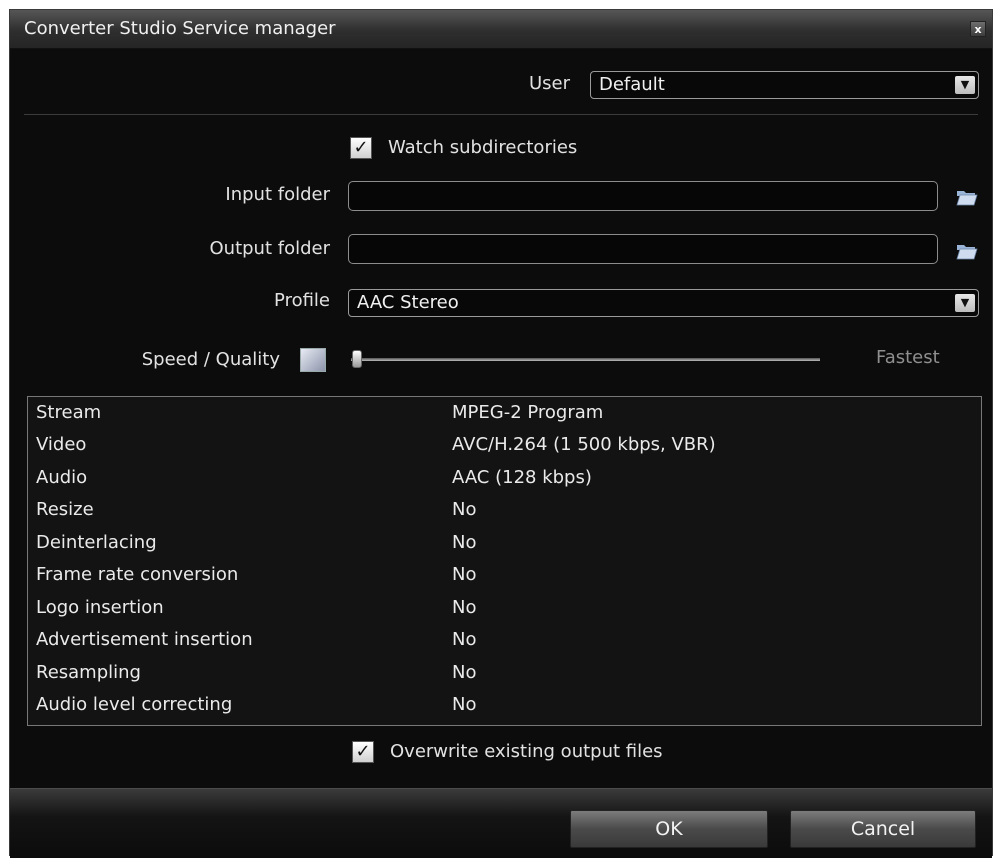 The height and width of the screenshot is (862, 999). I want to click on ok-button: OK, so click(669, 829).